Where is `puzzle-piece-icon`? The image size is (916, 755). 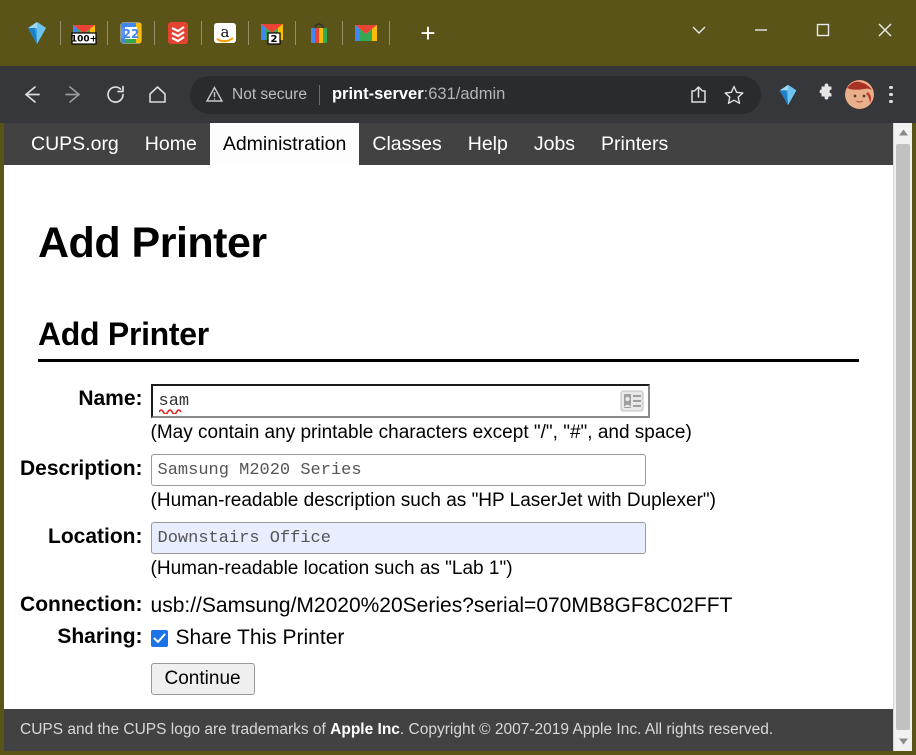
puzzle-piece-icon is located at coordinates (825, 91).